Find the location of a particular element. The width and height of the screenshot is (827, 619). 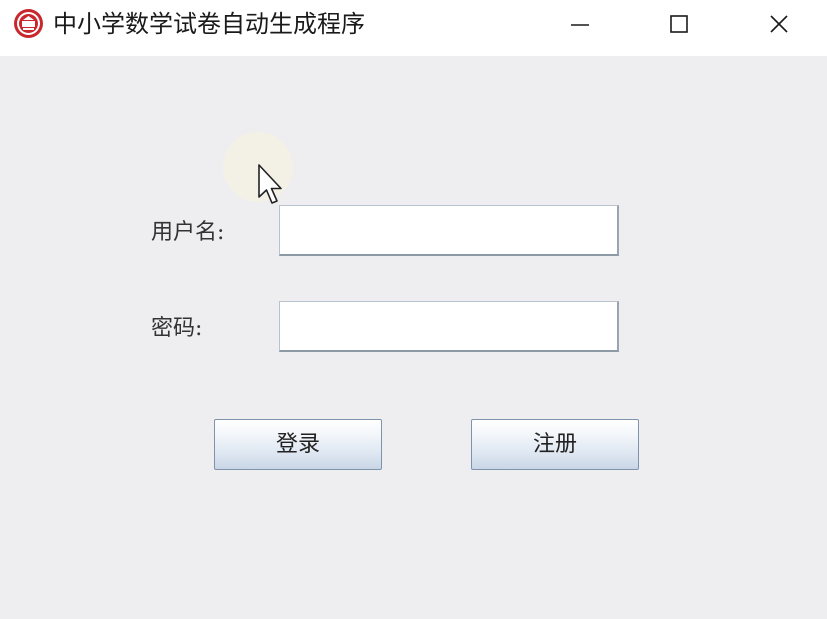

register-button: 注册 is located at coordinates (555, 444).